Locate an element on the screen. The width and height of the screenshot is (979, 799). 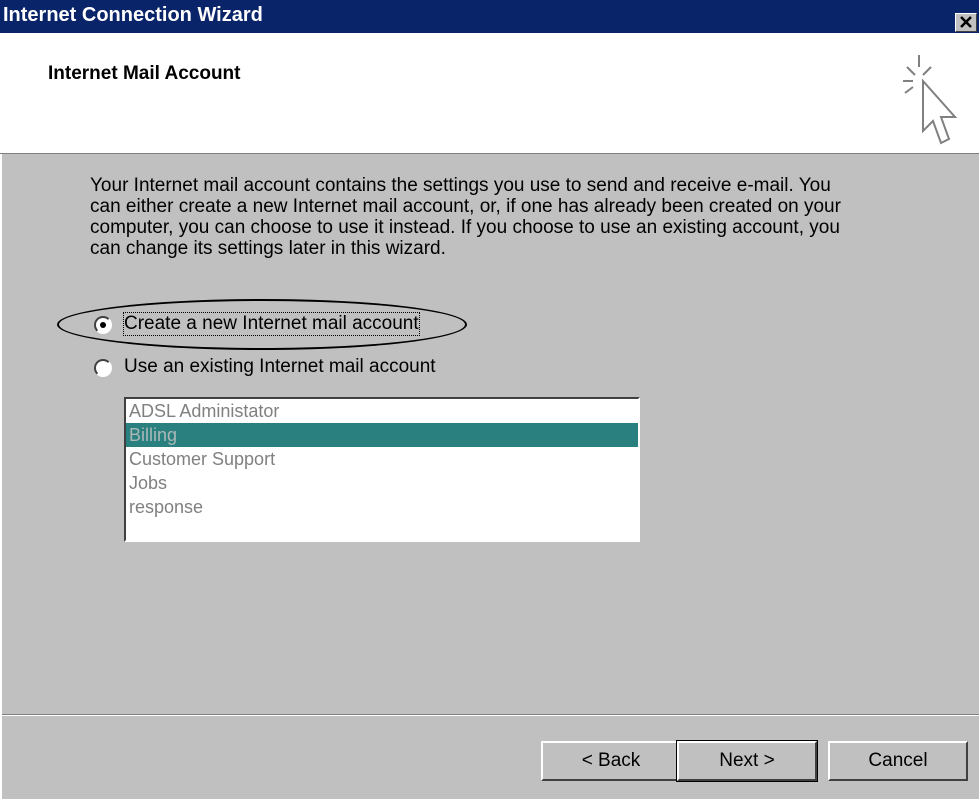
list-item-selected: Billing is located at coordinates (382, 435).